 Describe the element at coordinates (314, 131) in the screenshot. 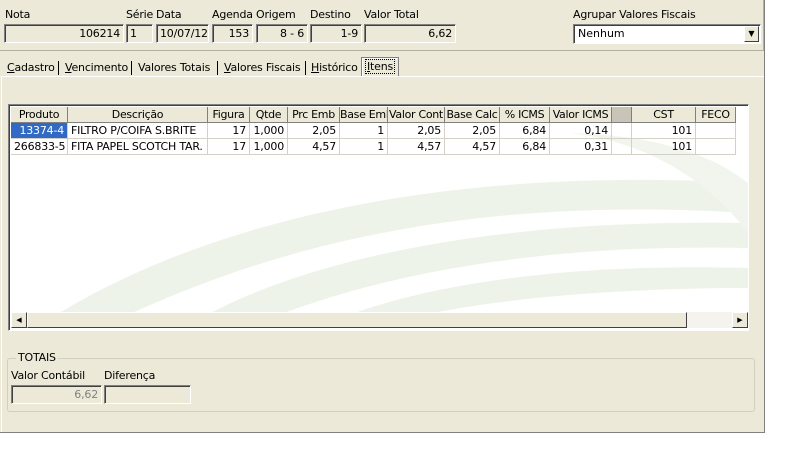

I see `cell-prc-emb: 2,05` at that location.